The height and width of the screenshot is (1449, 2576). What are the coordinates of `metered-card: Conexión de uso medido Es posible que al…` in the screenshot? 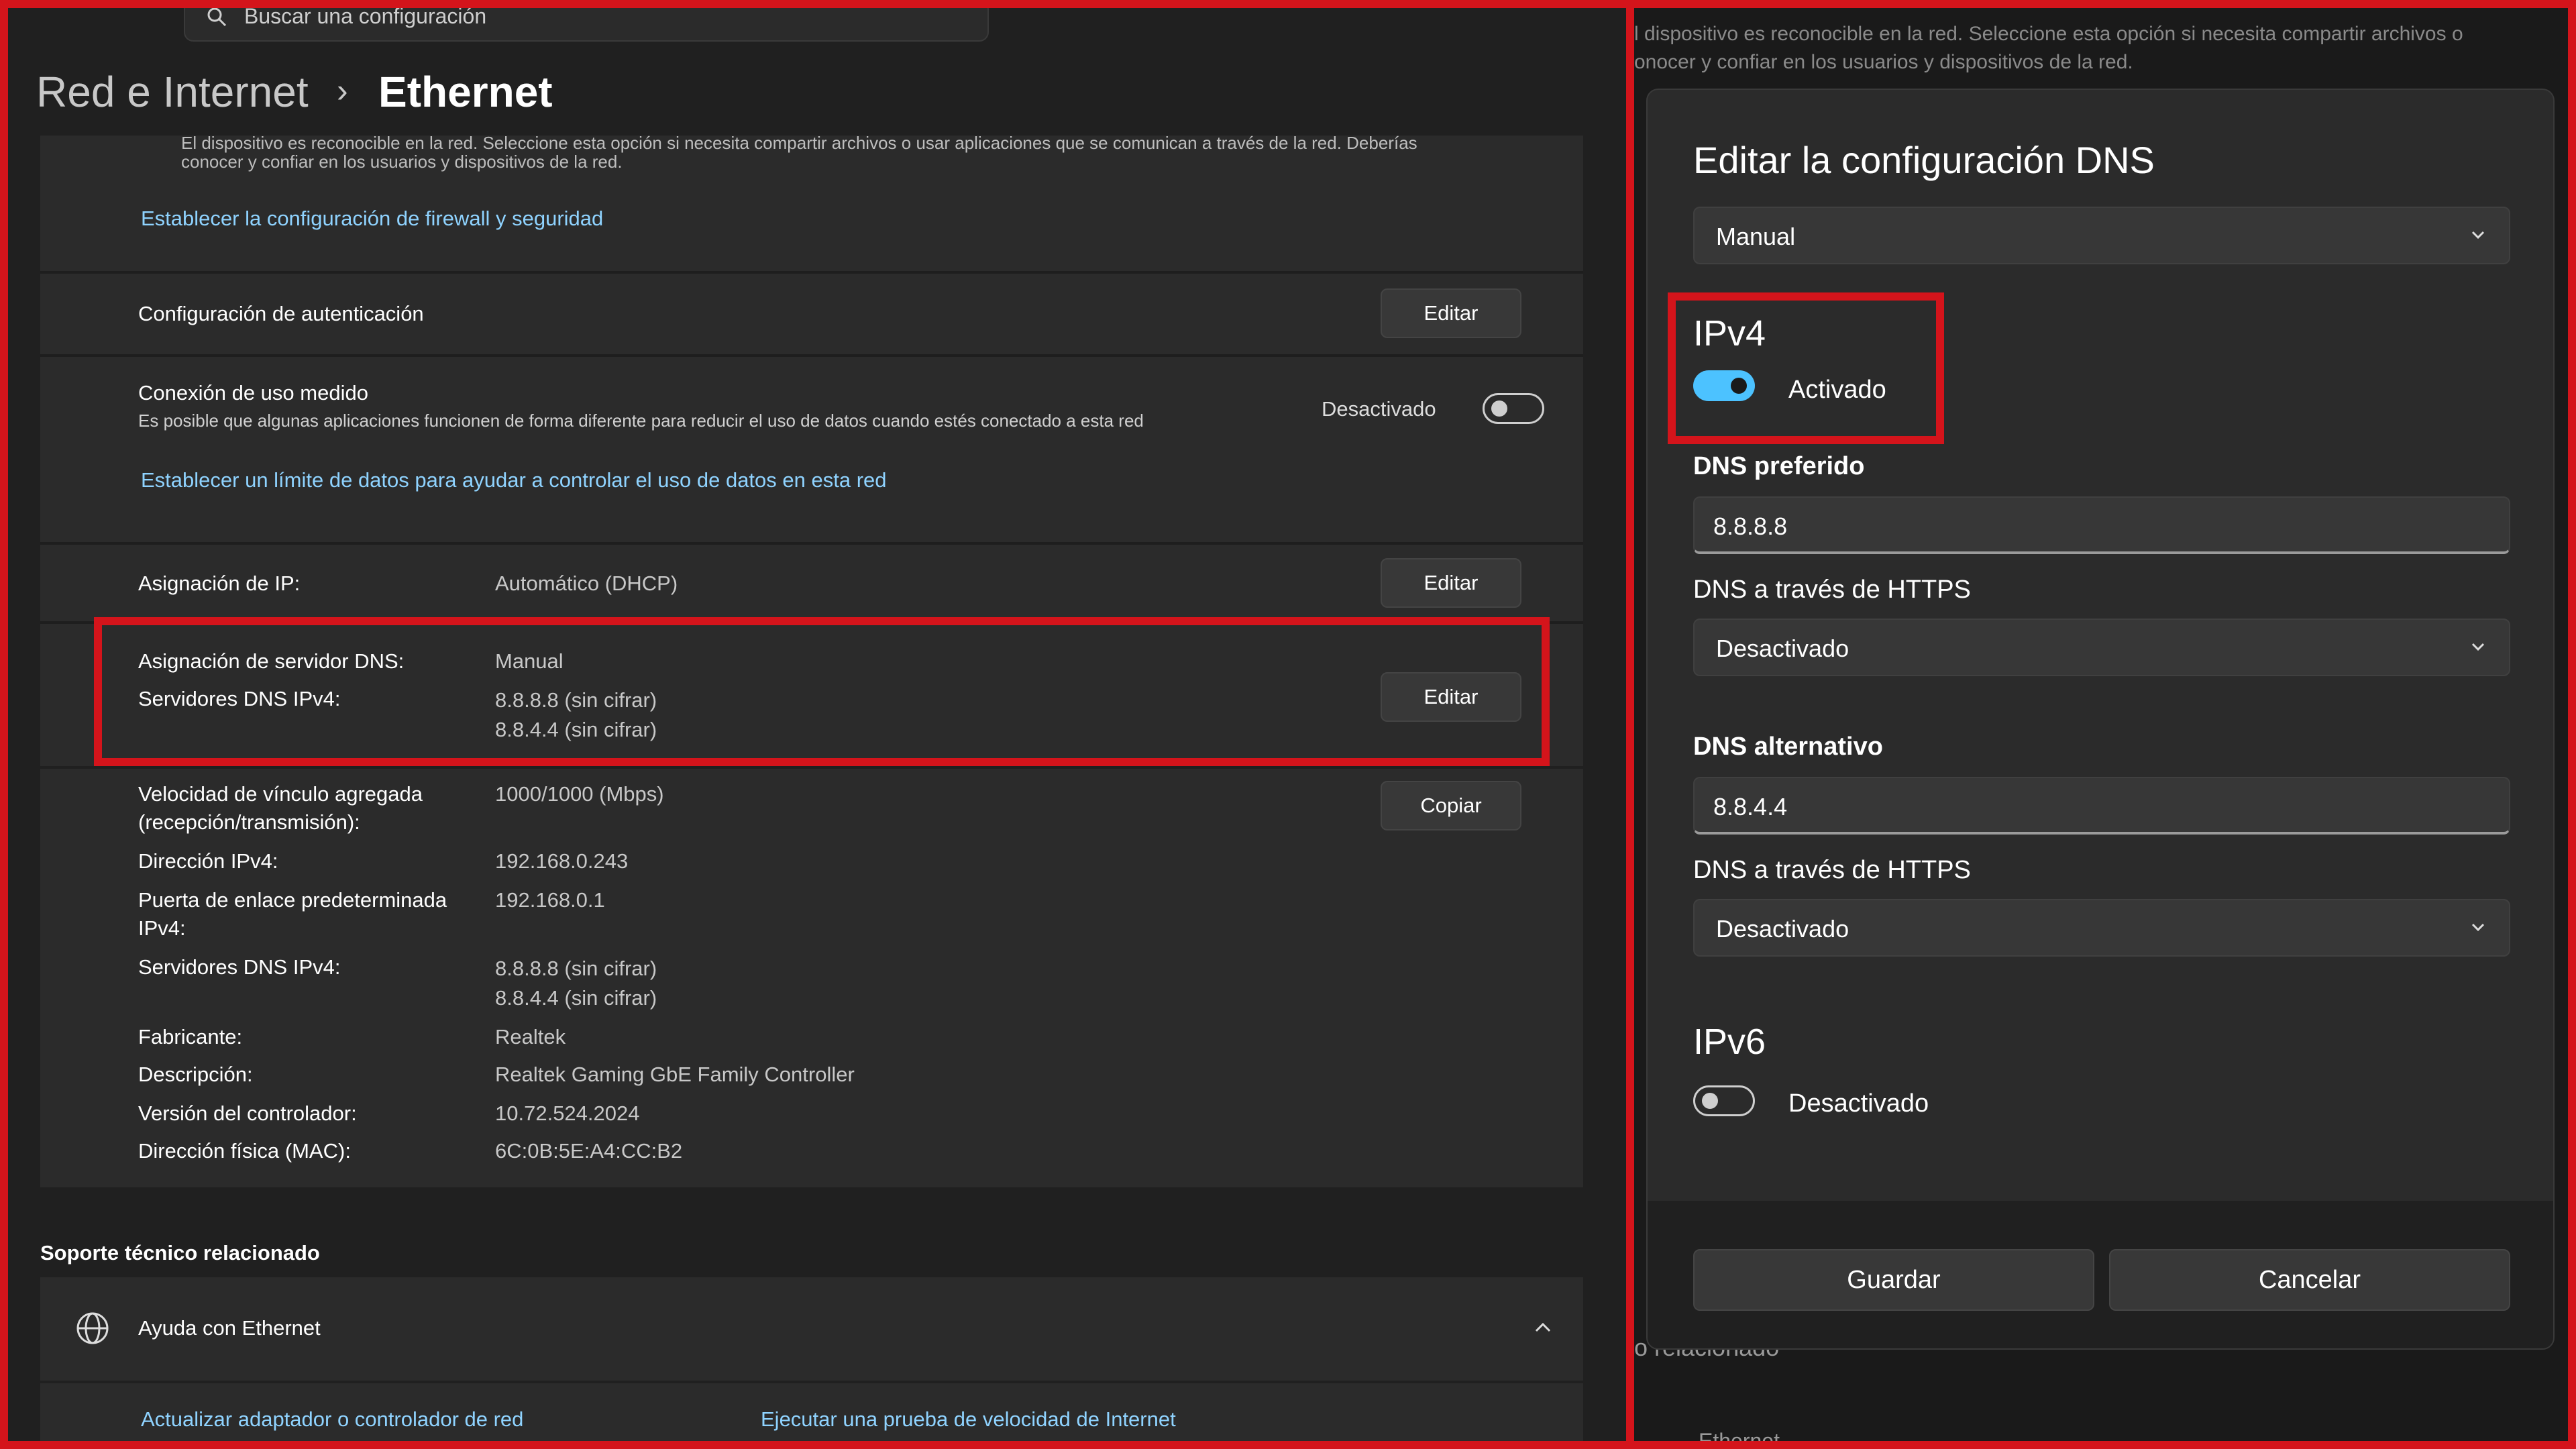 It's located at (811, 449).